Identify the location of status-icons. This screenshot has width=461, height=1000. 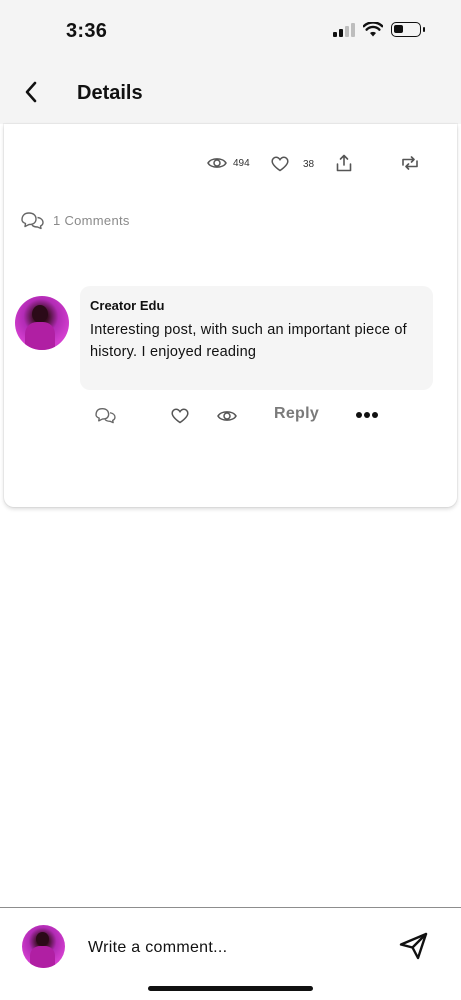
(379, 29).